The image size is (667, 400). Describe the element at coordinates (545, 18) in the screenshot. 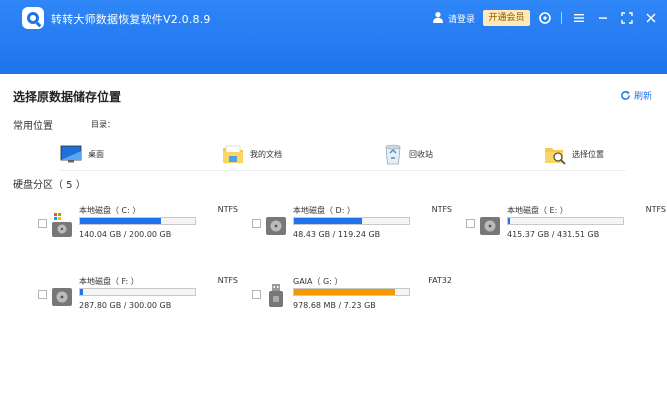

I see `support-icon` at that location.